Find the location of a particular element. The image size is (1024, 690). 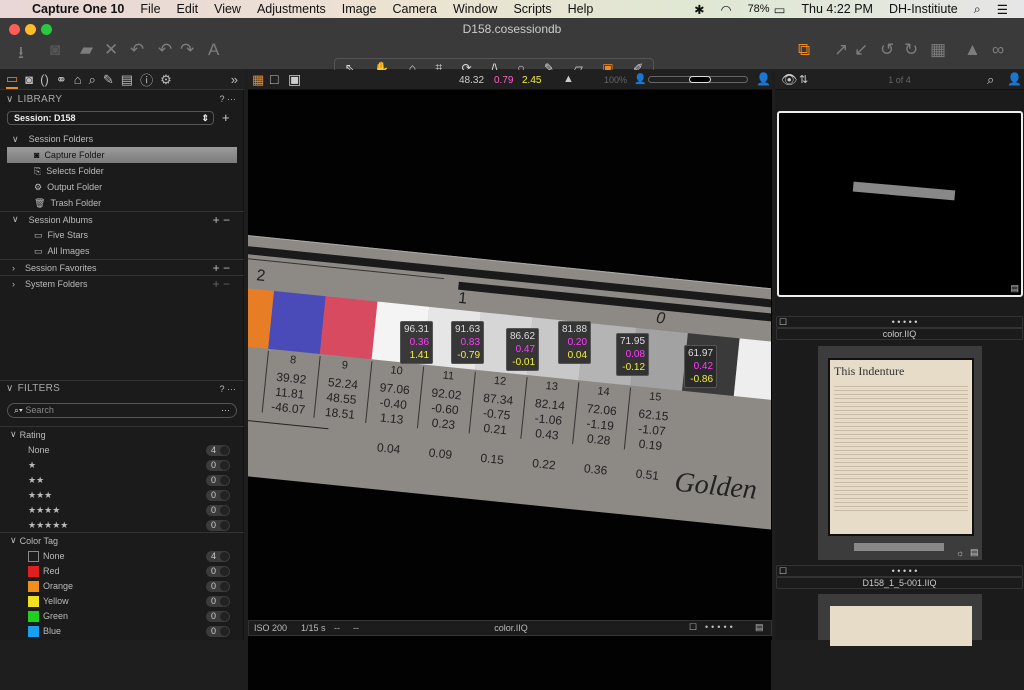

local-adjust-tab-icon: ✎ is located at coordinates (108, 80).